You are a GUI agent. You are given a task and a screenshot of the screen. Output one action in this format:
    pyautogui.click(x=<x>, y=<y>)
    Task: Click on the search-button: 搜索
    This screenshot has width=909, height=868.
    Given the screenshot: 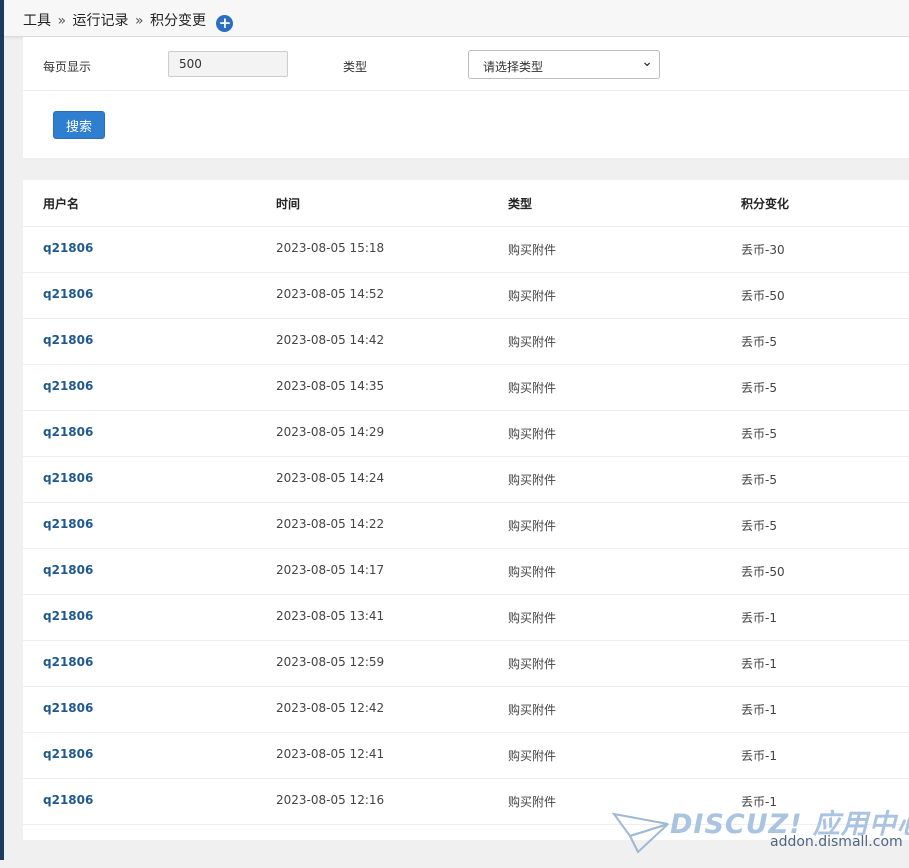 What is the action you would take?
    pyautogui.click(x=79, y=125)
    